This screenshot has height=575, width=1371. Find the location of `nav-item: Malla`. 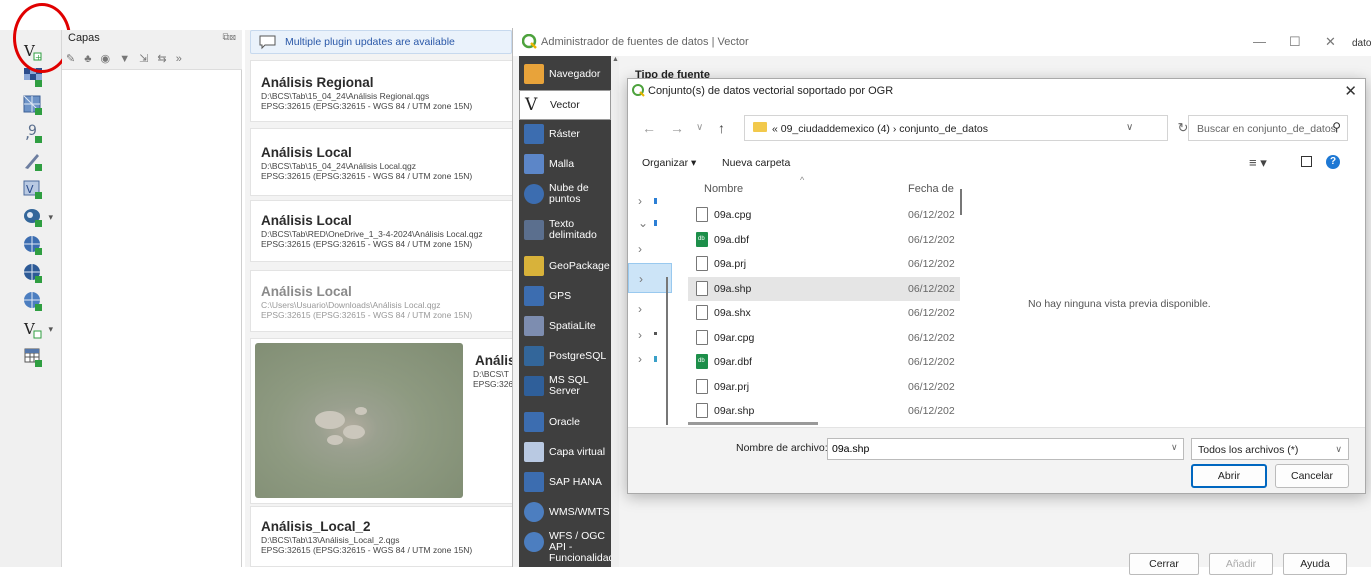

nav-item: Malla is located at coordinates (565, 165).